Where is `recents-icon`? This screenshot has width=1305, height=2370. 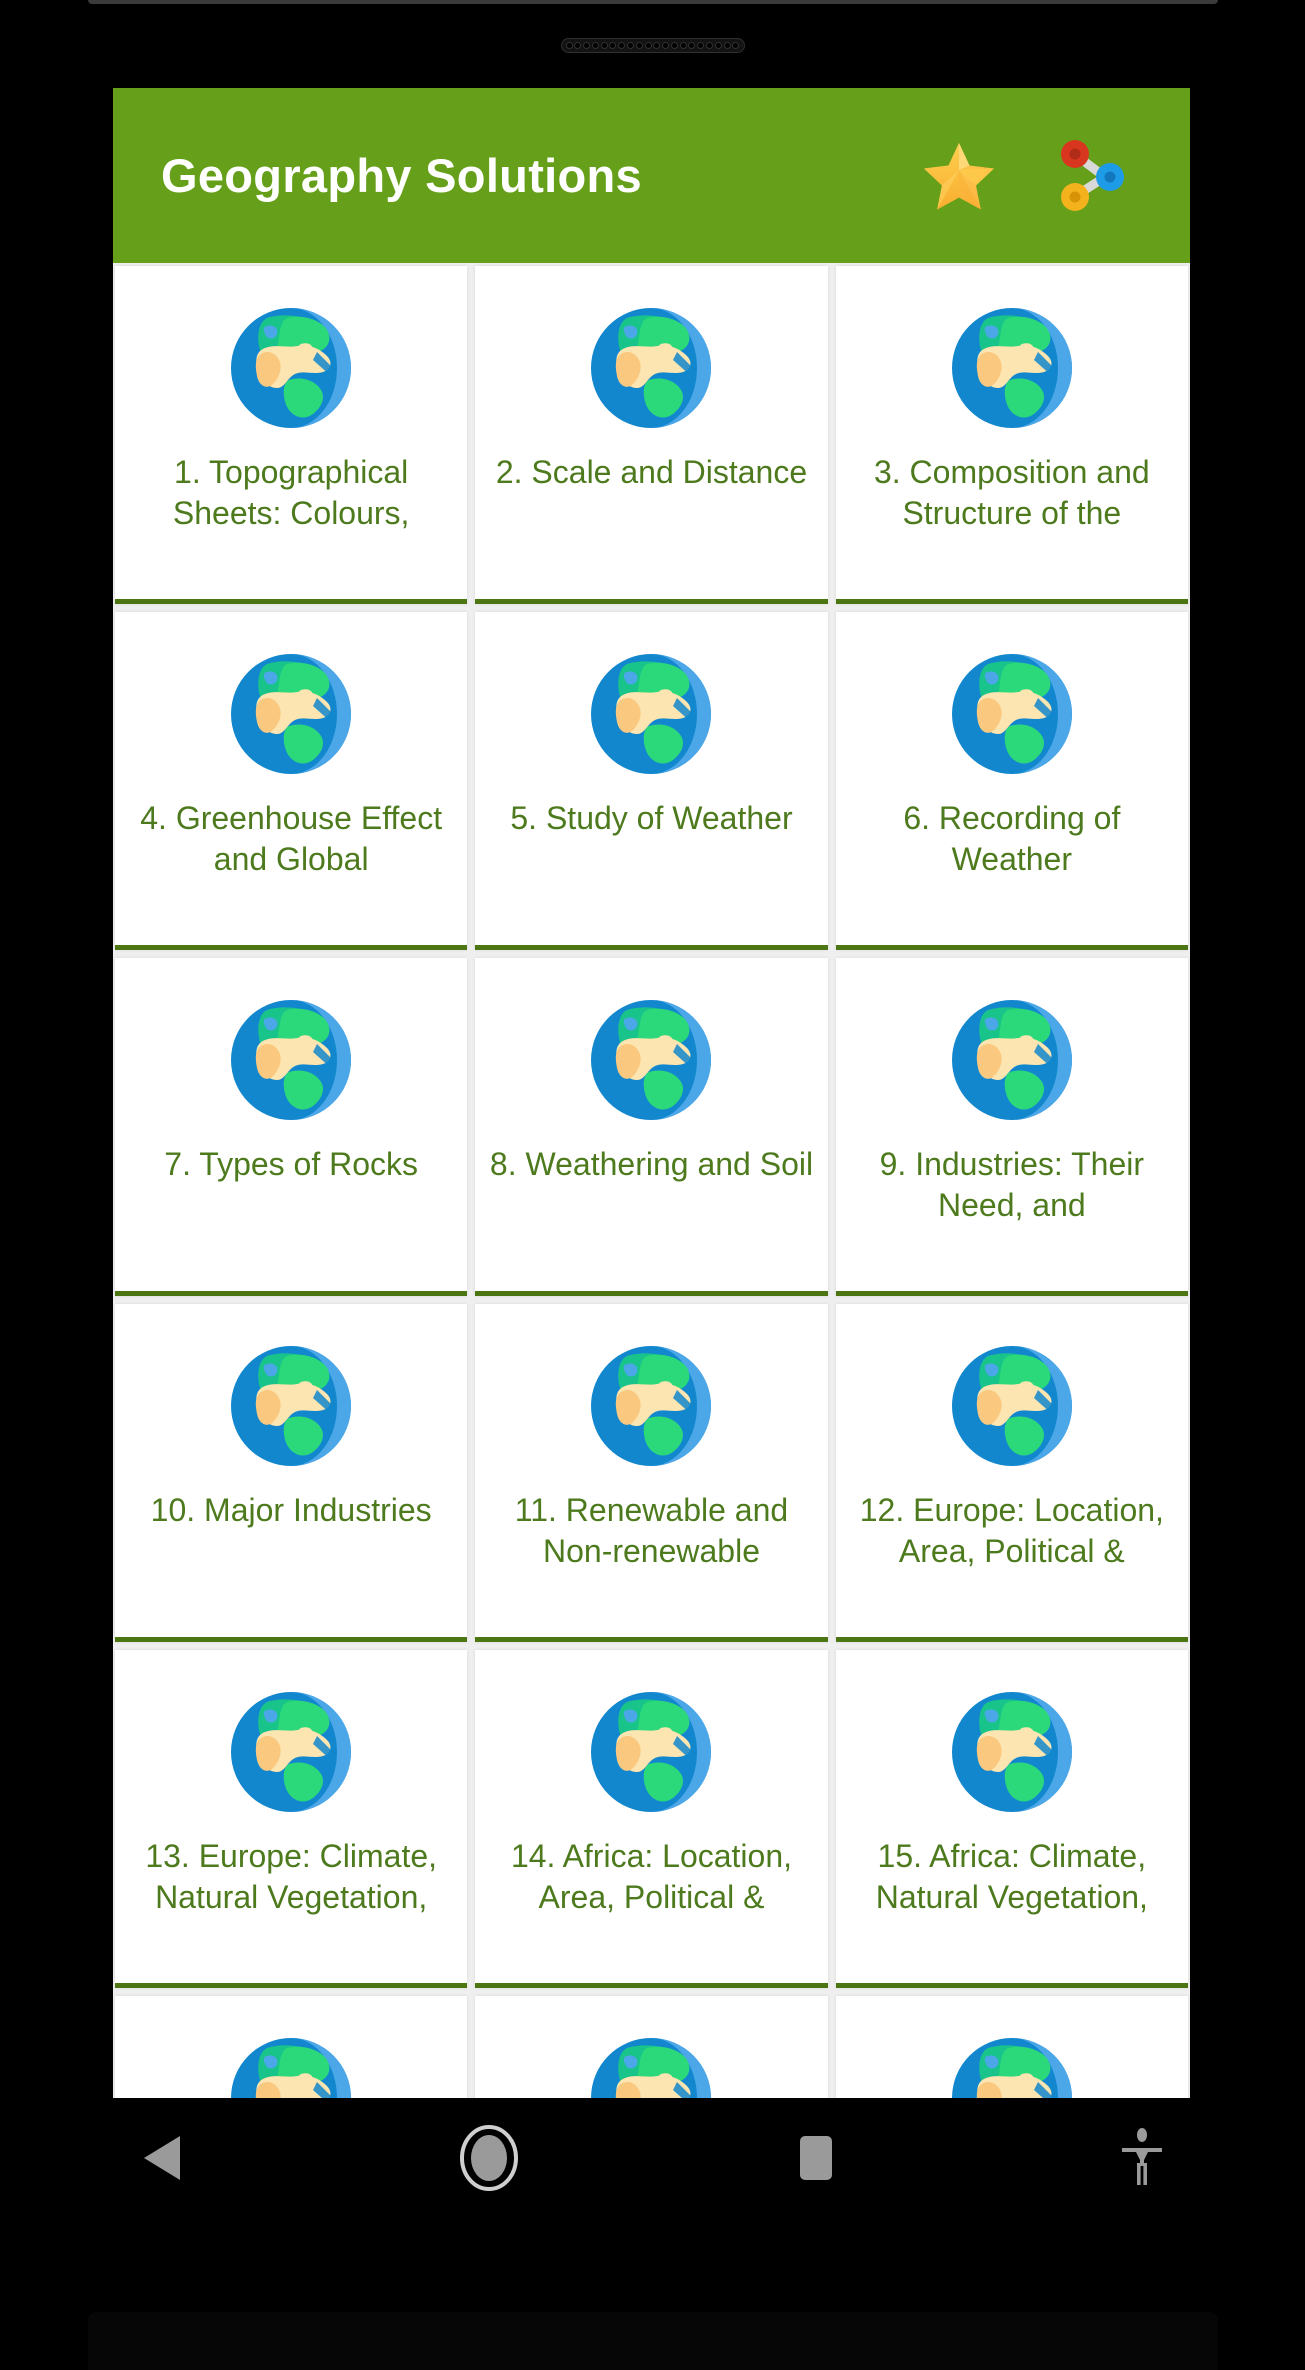
recents-icon is located at coordinates (816, 2158).